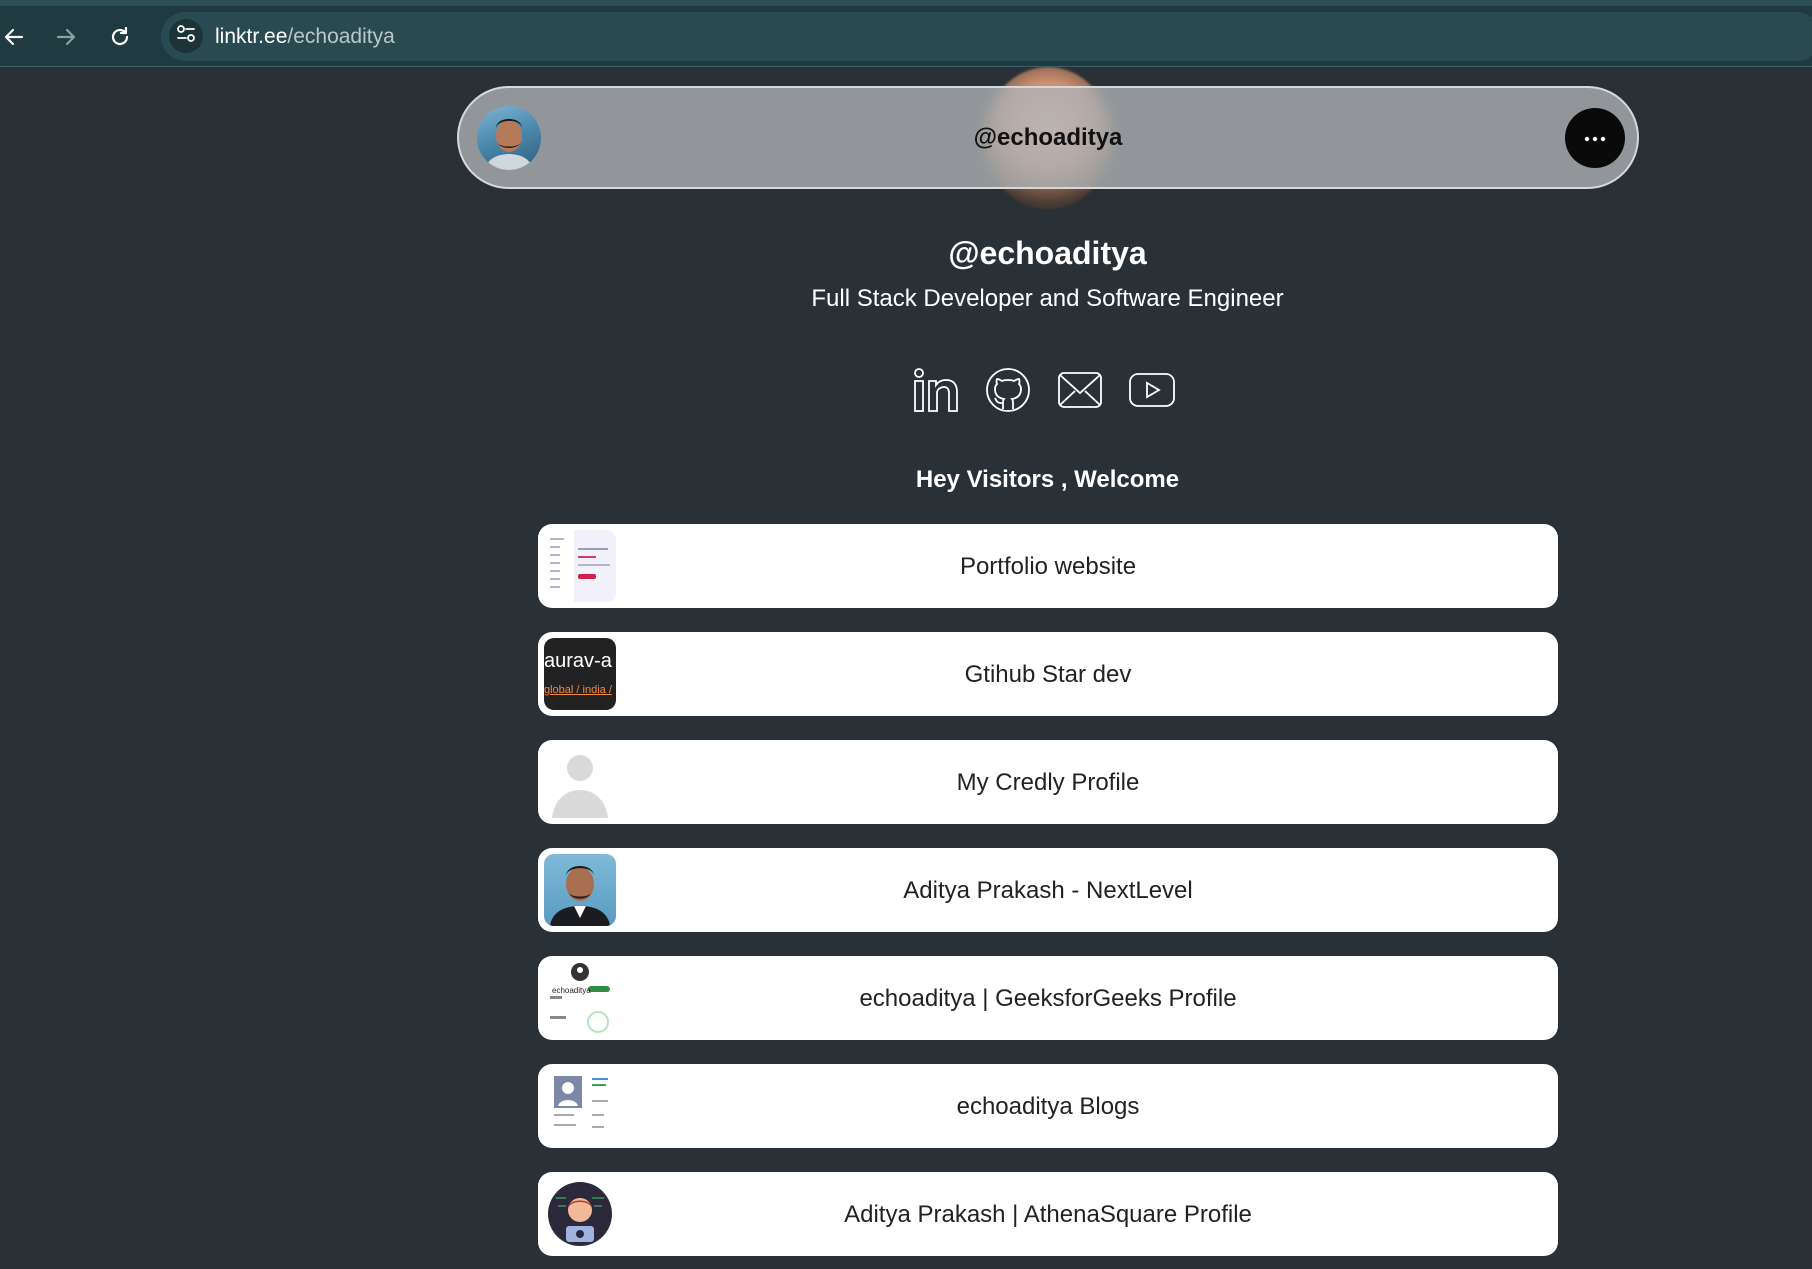  I want to click on url-path: /echoaditya, so click(341, 36).